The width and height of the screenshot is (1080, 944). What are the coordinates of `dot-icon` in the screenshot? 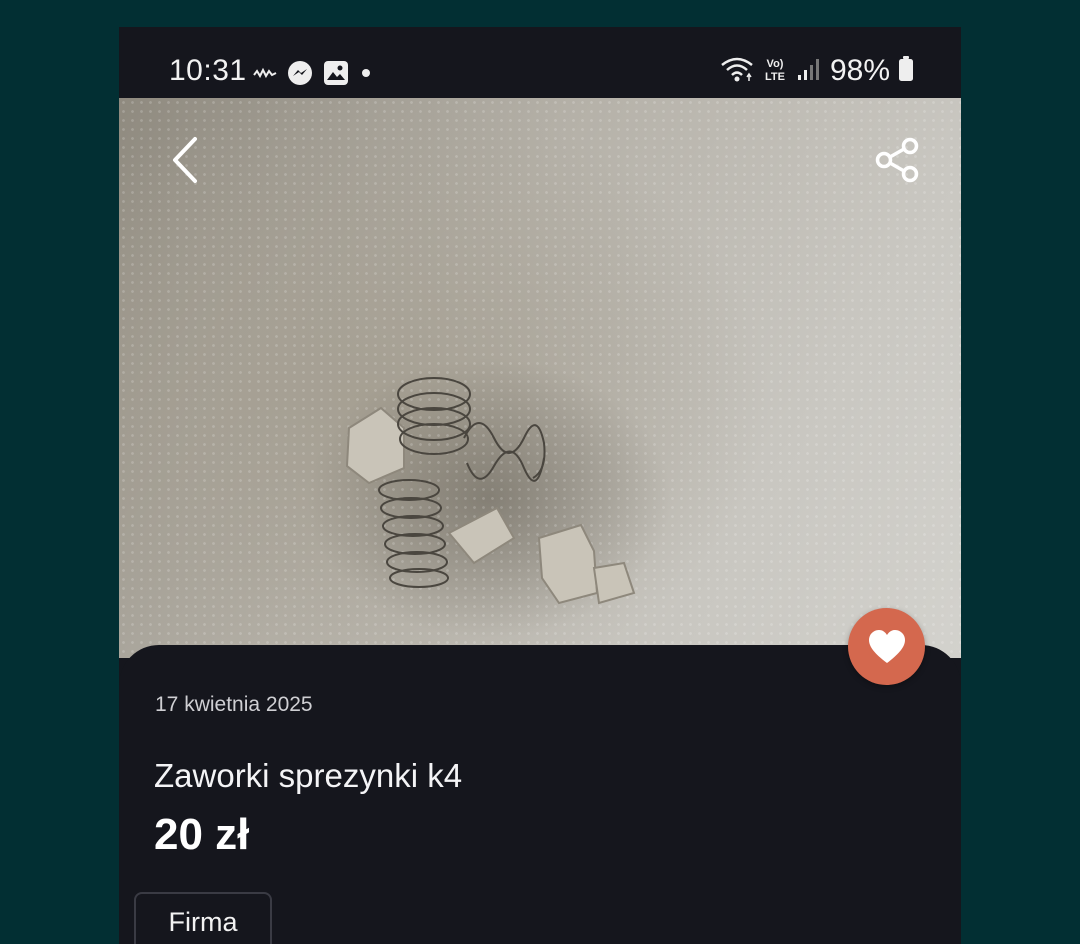 It's located at (366, 75).